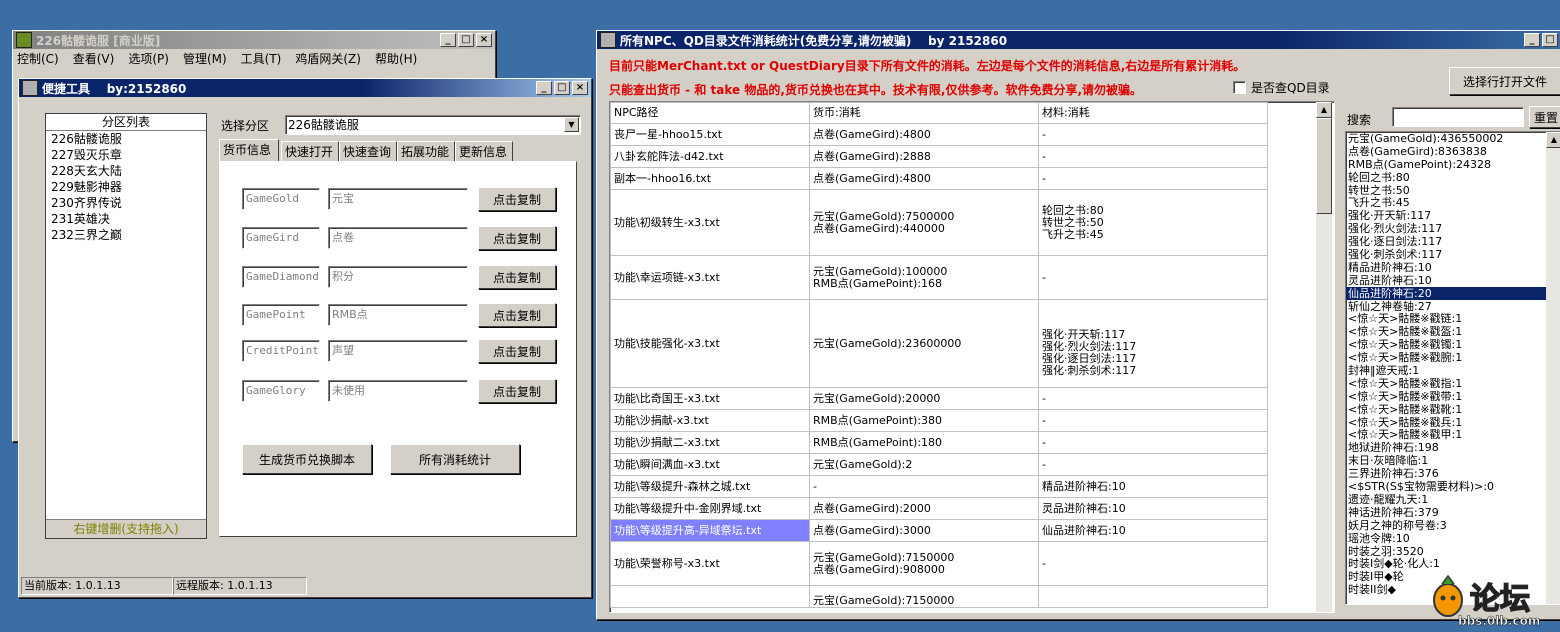  What do you see at coordinates (1453, 447) in the screenshot?
I see `list-item: 地狱进阶神石:198` at bounding box center [1453, 447].